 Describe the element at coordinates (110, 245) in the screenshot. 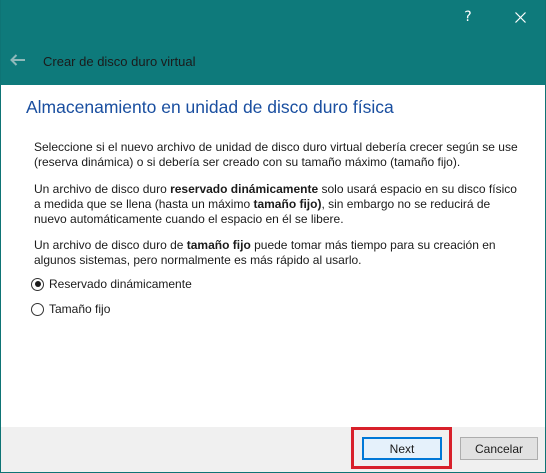

I see `text-segment: Un archivo de disco duro de` at that location.